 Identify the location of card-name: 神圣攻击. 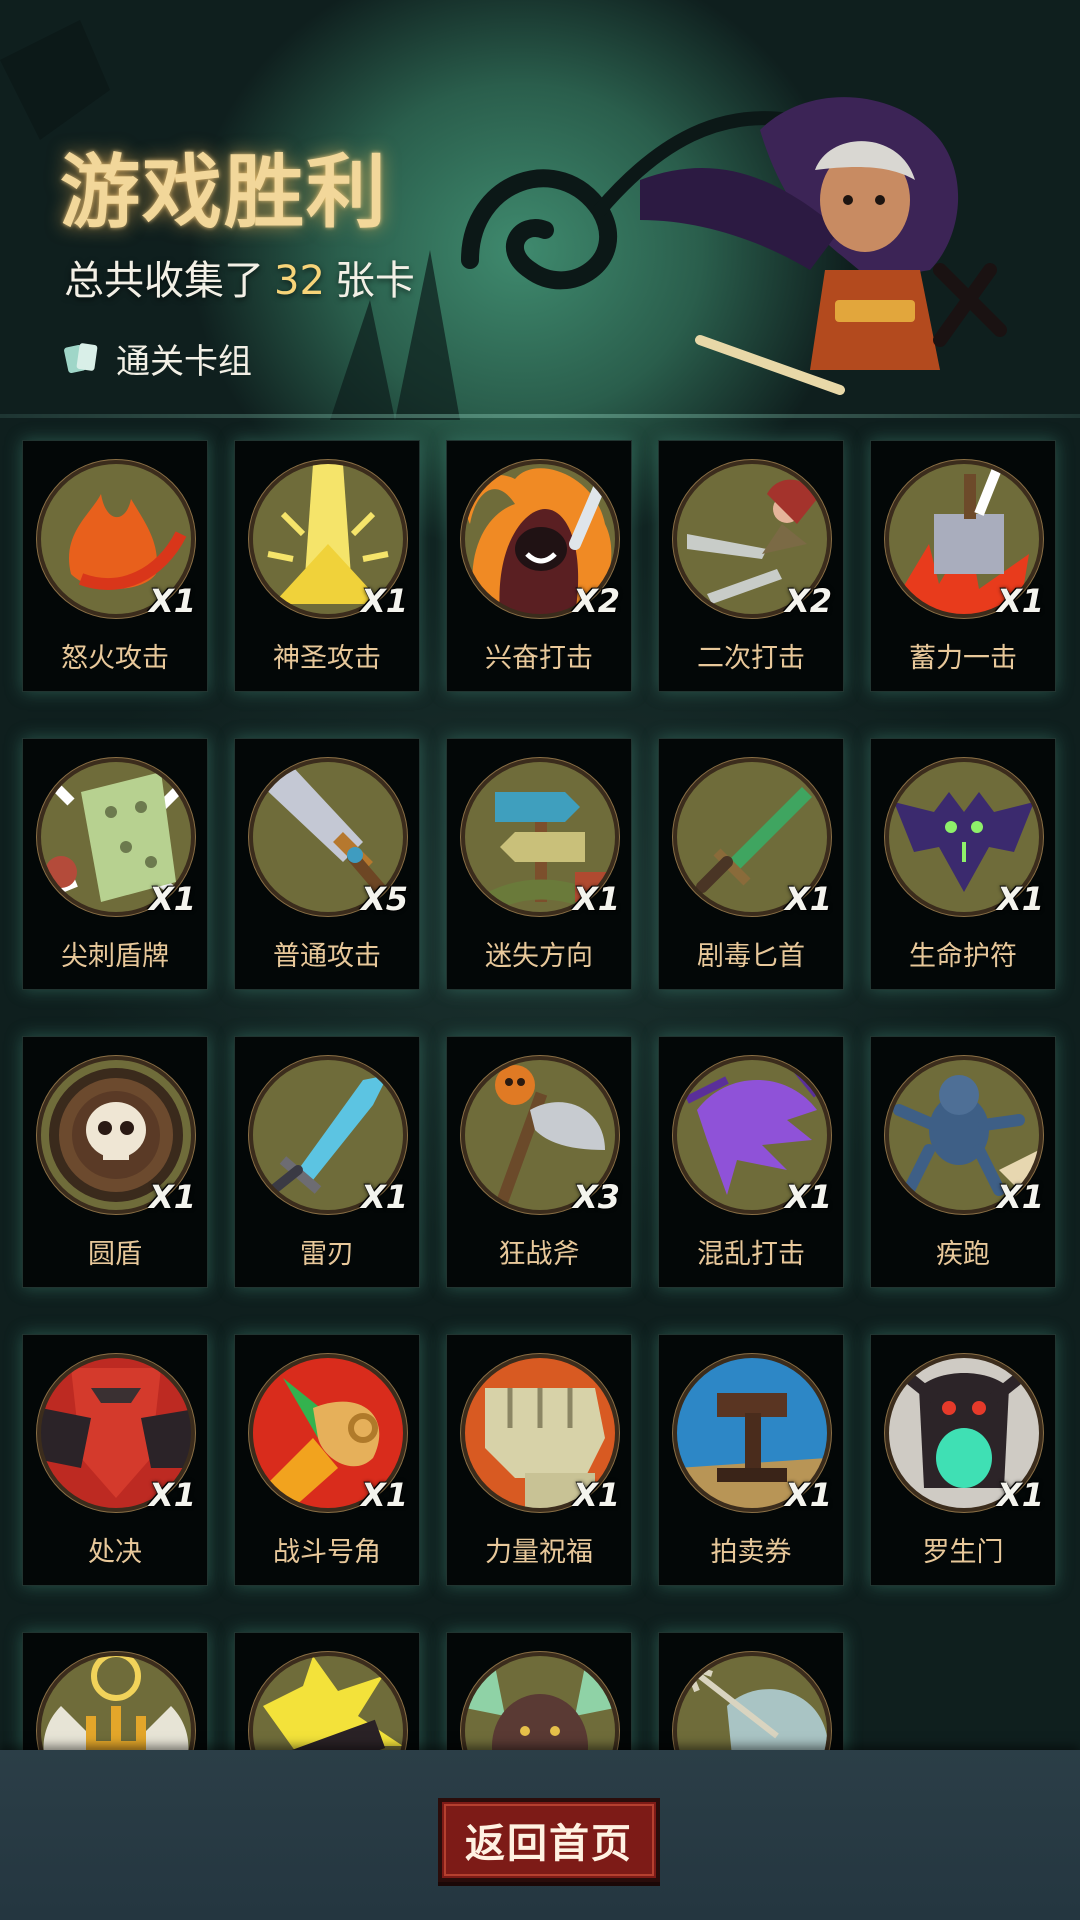
(327, 658).